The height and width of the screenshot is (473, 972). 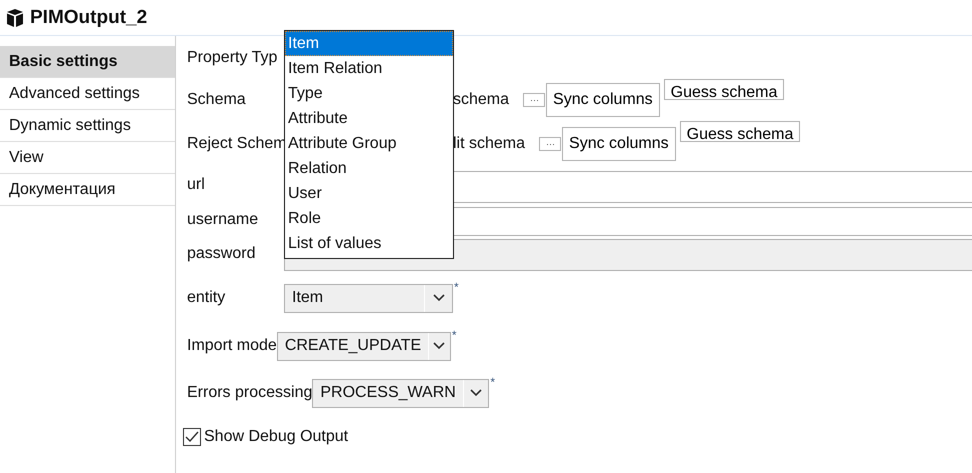 What do you see at coordinates (369, 93) in the screenshot?
I see `dropdown-option: Type` at bounding box center [369, 93].